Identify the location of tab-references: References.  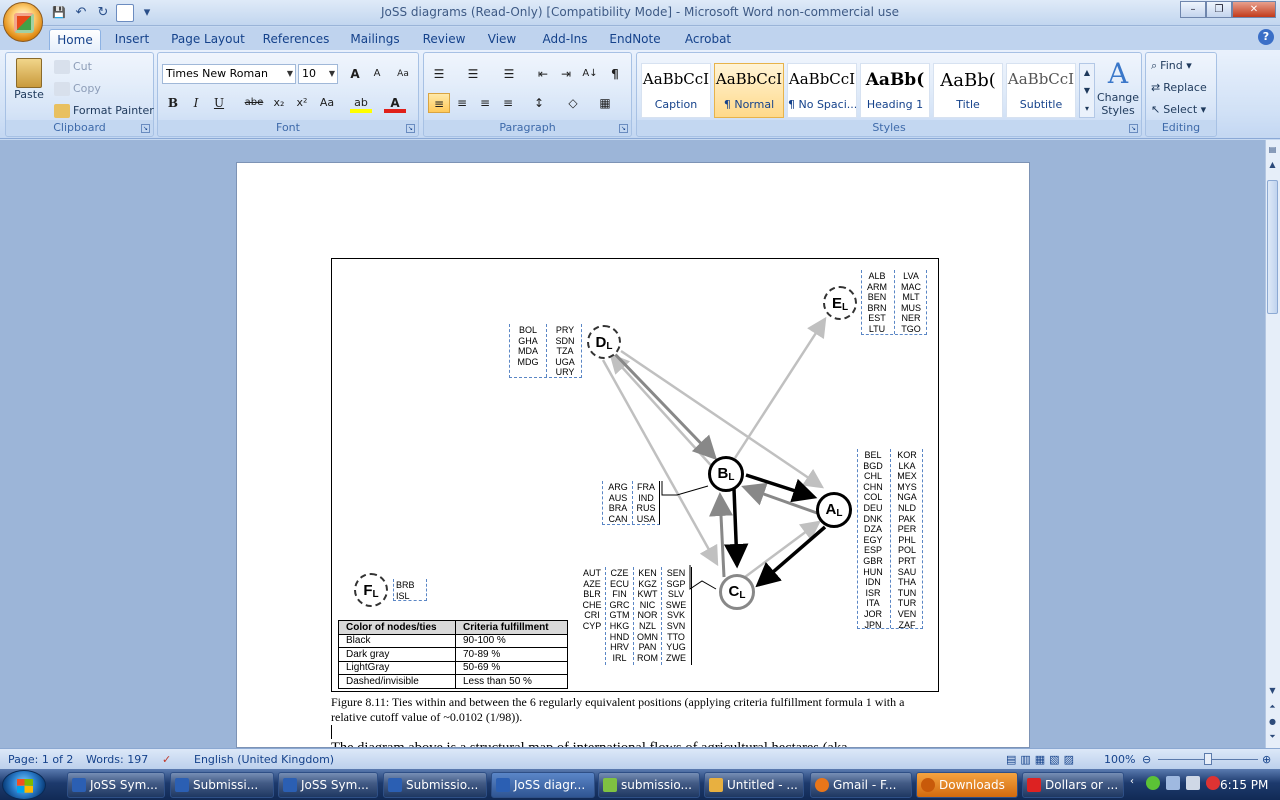
(296, 39).